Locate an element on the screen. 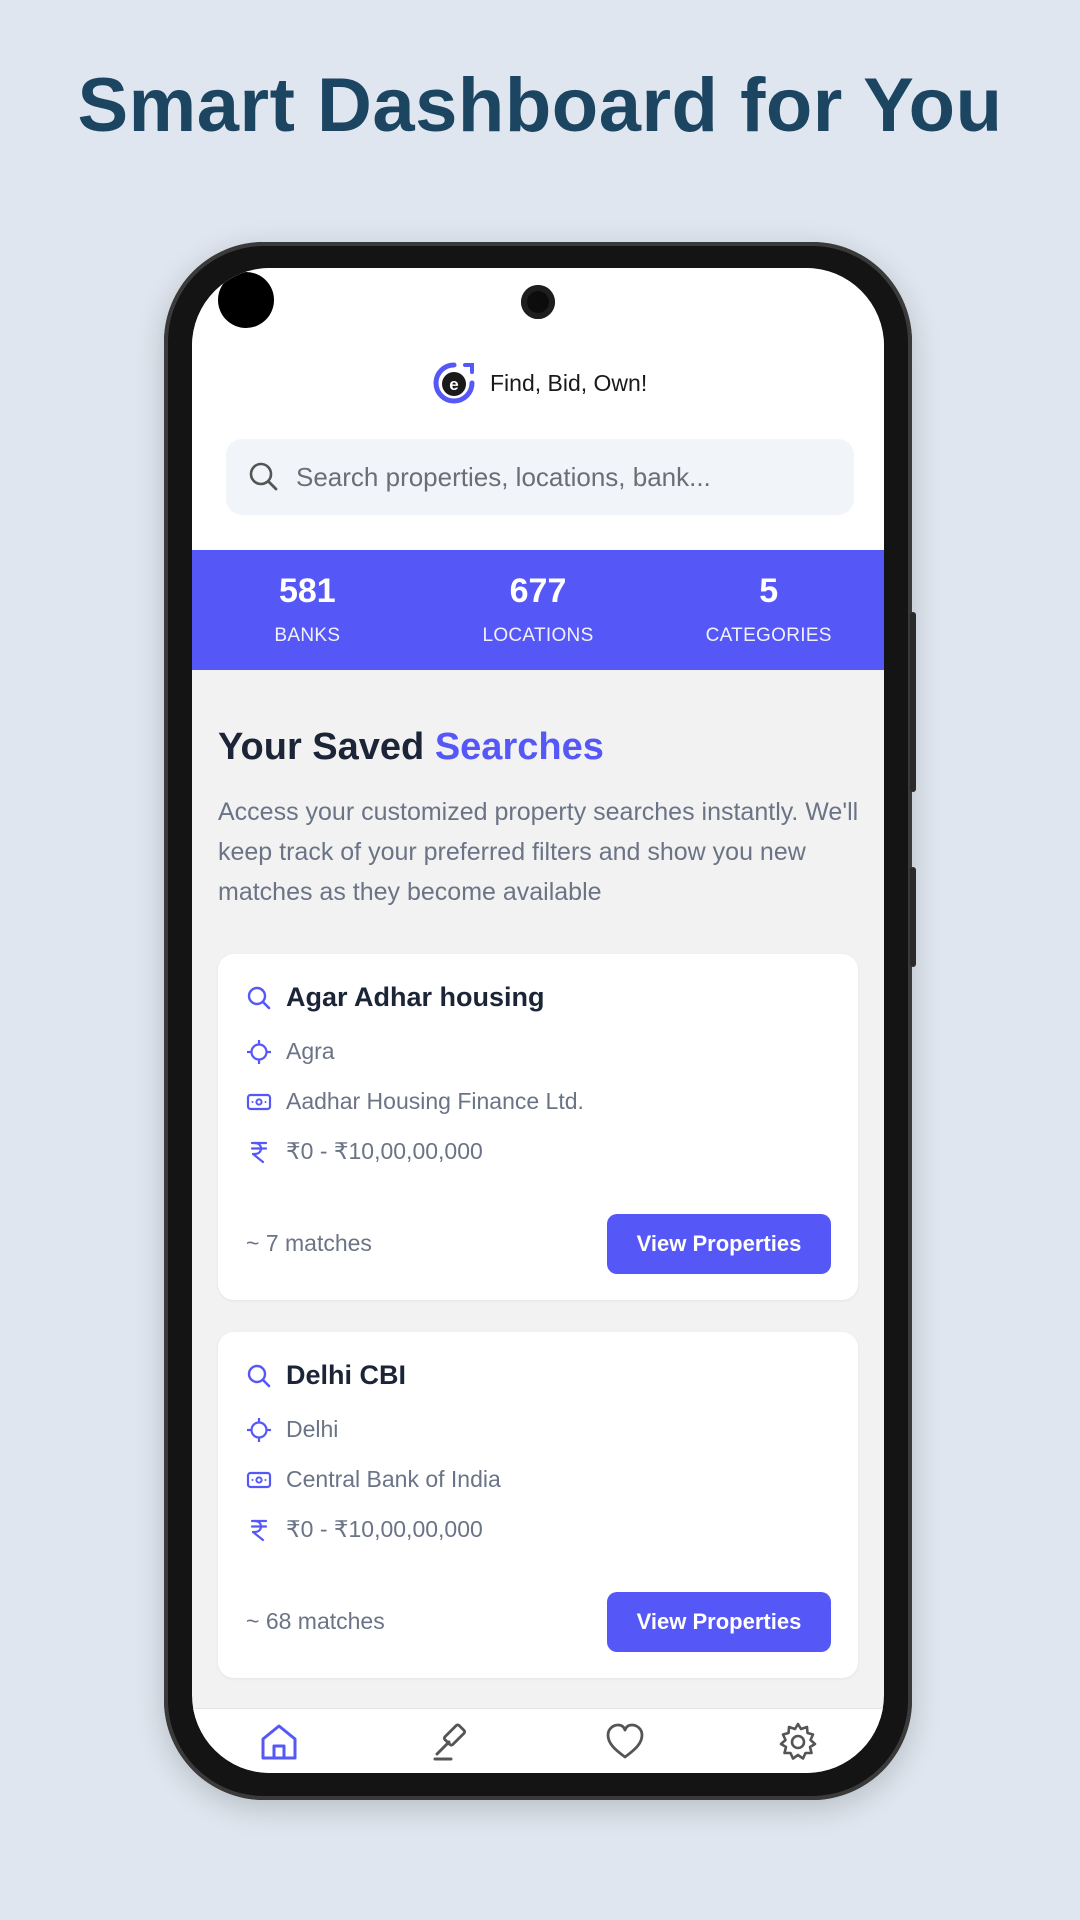  section-title-part1: Your Saved is located at coordinates (321, 747).